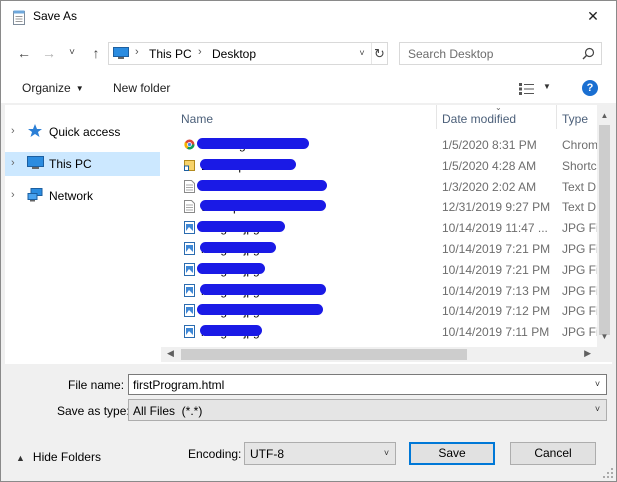 The image size is (617, 482). Describe the element at coordinates (527, 89) in the screenshot. I see `view-options-icon` at that location.